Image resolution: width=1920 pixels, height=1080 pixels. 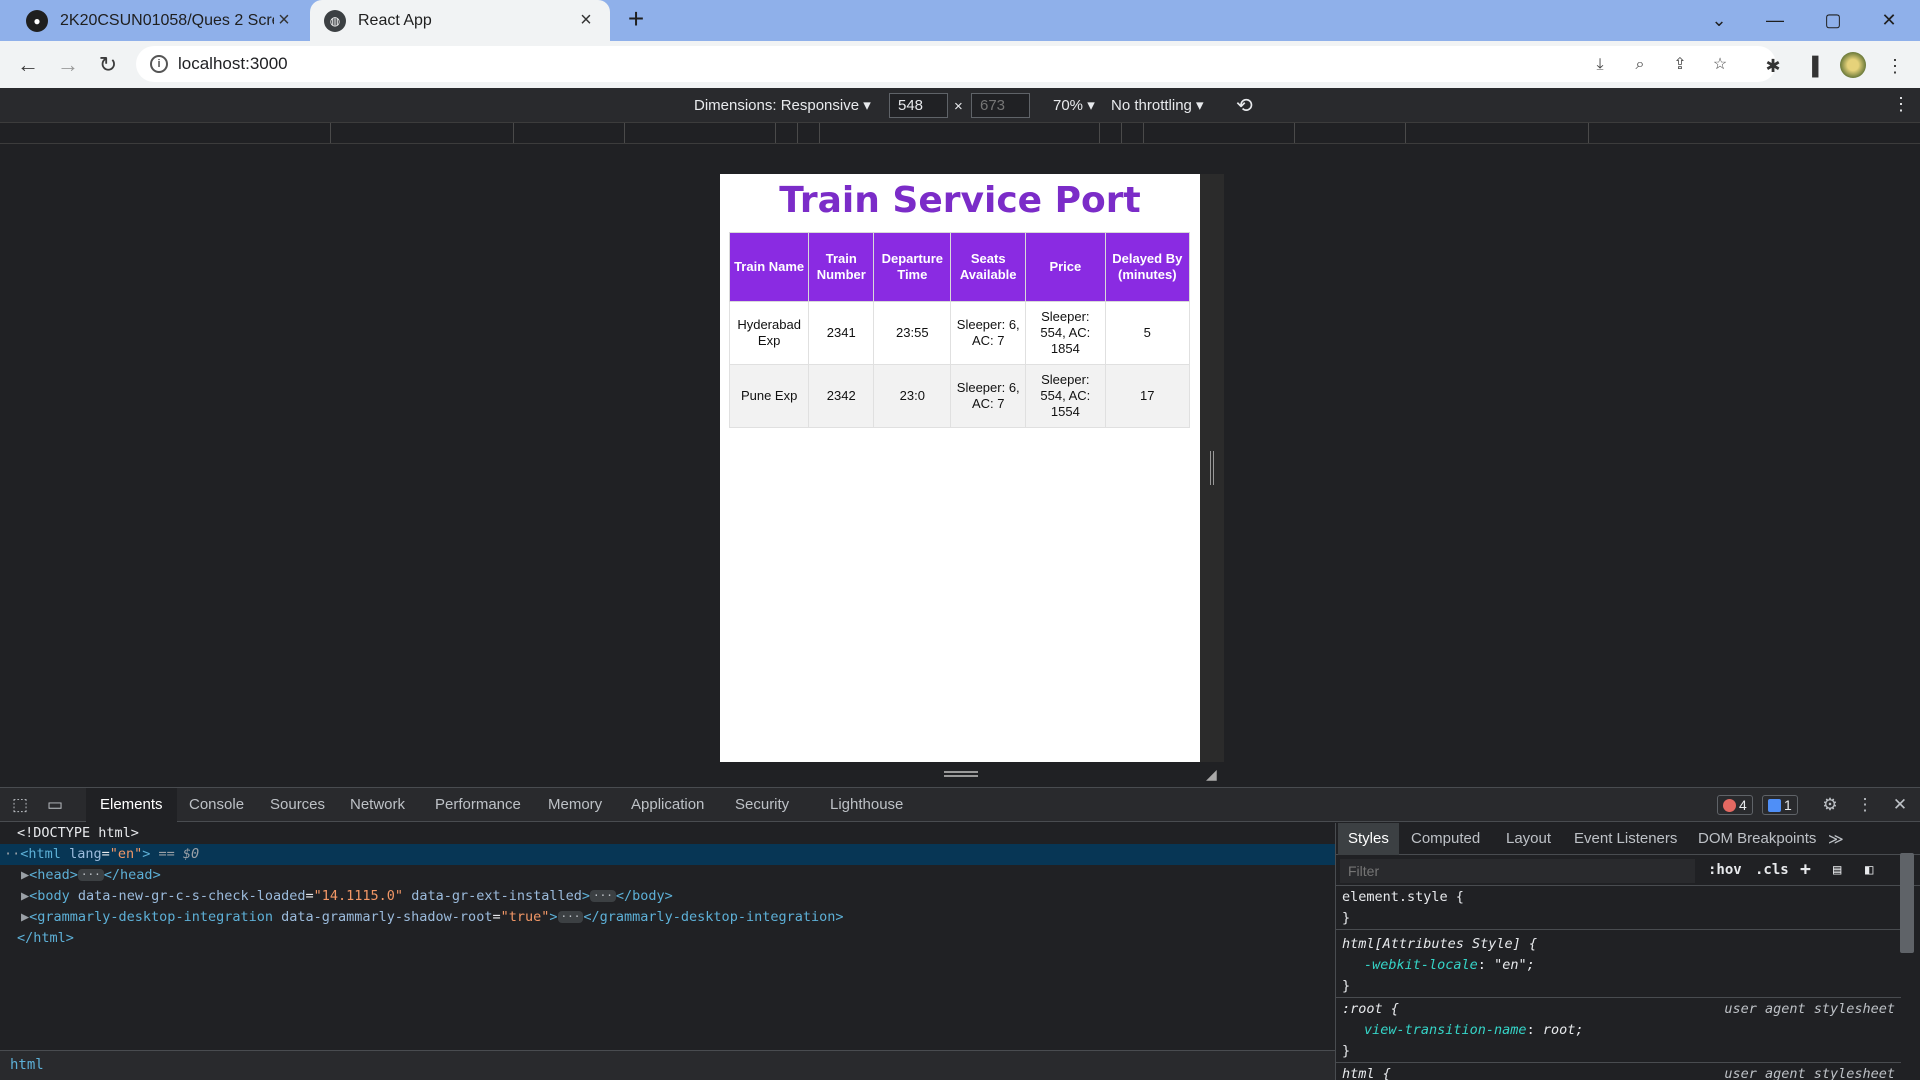 I want to click on toggle-sidebar-icon: ◧, so click(x=1869, y=870).